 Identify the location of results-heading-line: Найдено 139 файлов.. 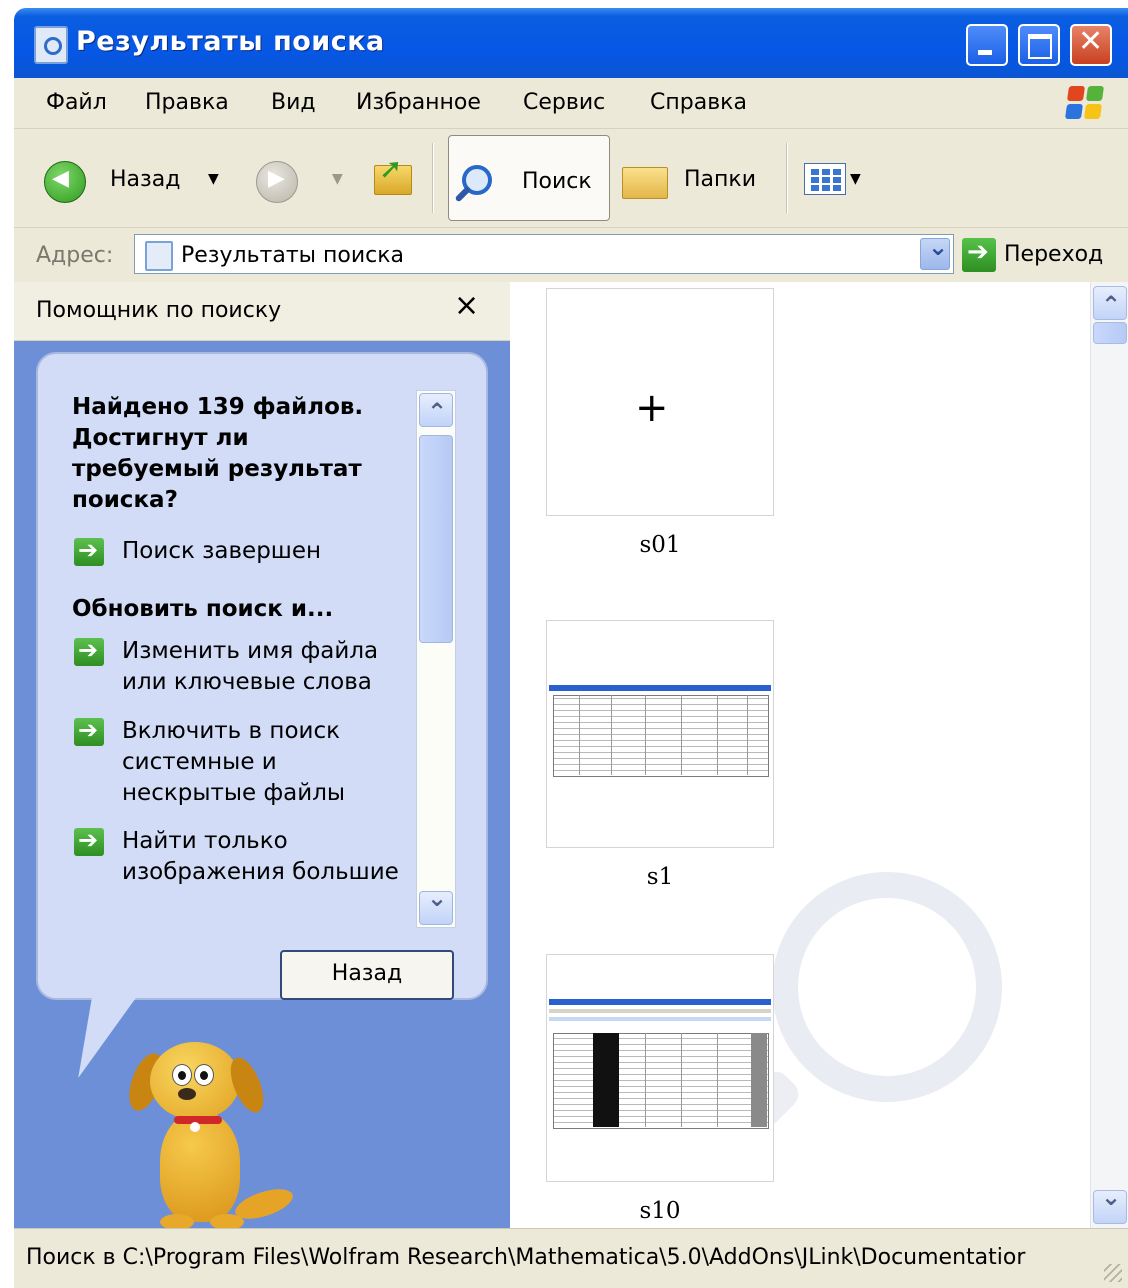
(218, 407).